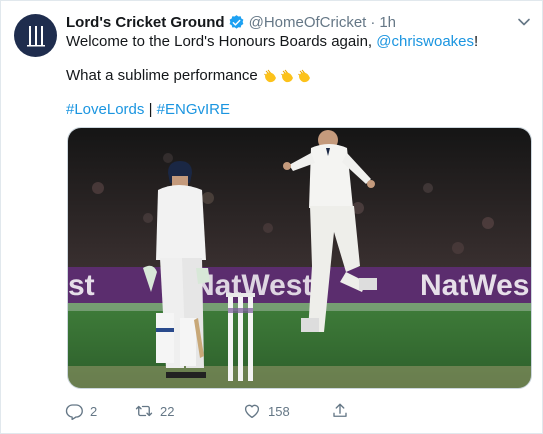 The image size is (543, 434). Describe the element at coordinates (94, 411) in the screenshot. I see `reply-count: 2` at that location.